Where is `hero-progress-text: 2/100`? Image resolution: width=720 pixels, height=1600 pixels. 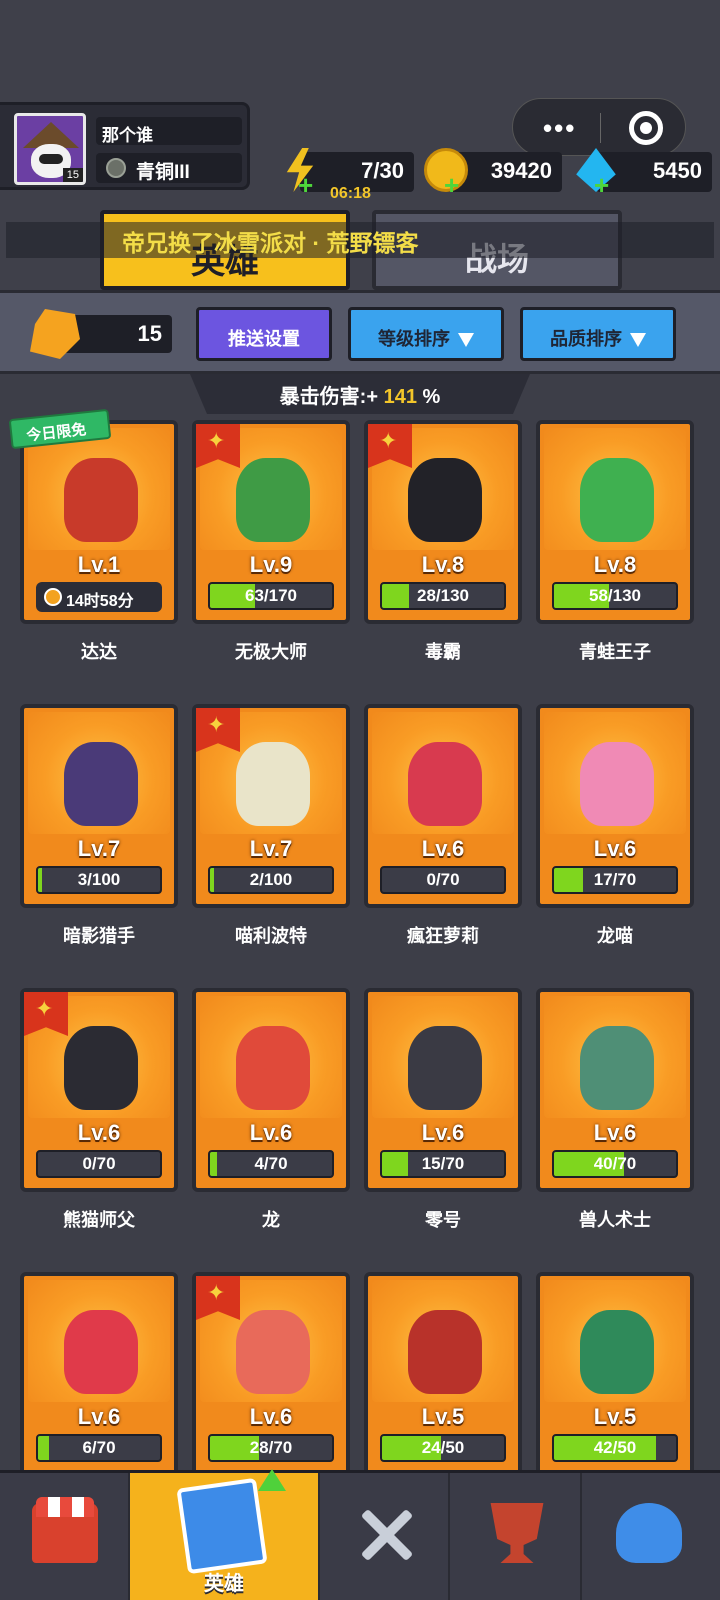 hero-progress-text: 2/100 is located at coordinates (271, 879).